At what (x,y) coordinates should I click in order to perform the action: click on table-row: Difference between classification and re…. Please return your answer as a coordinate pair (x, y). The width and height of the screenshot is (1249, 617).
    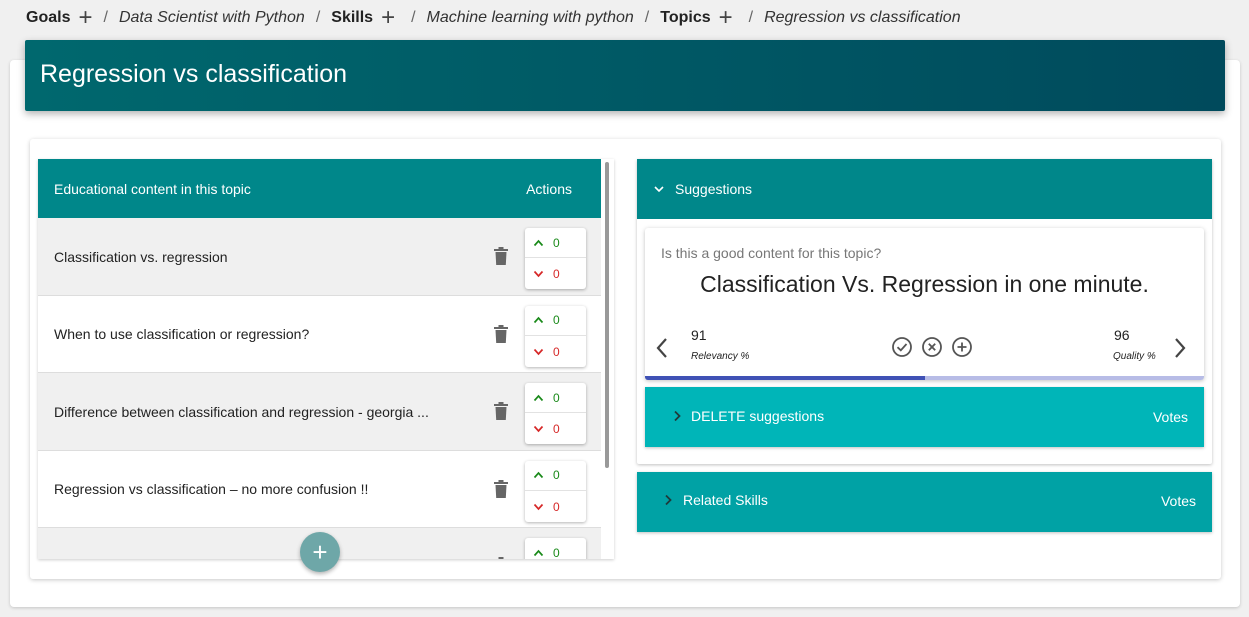
    Looking at the image, I should click on (319, 412).